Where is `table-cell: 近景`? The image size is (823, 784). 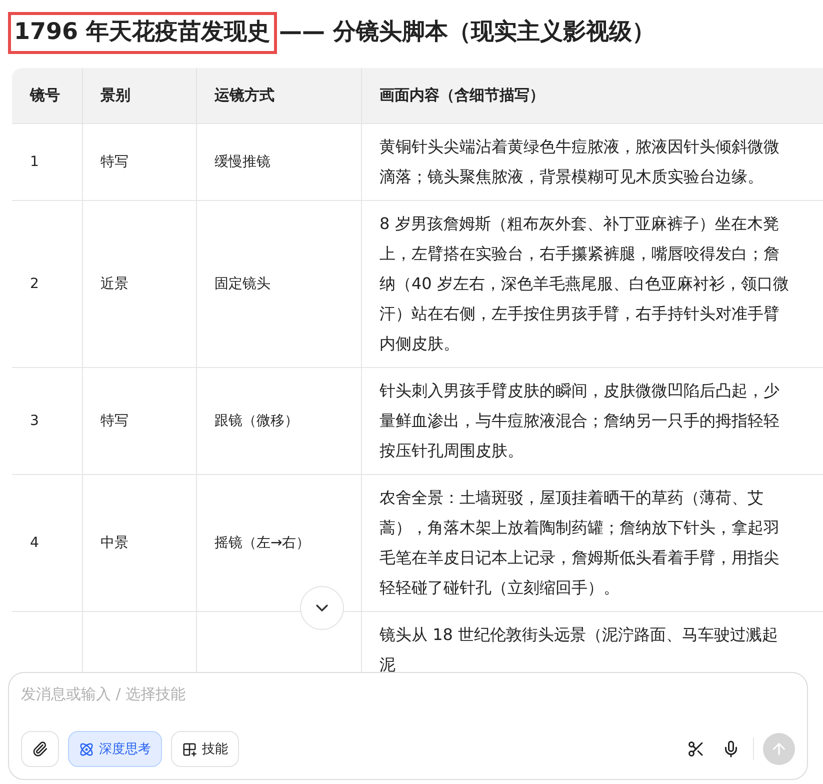 table-cell: 近景 is located at coordinates (139, 283).